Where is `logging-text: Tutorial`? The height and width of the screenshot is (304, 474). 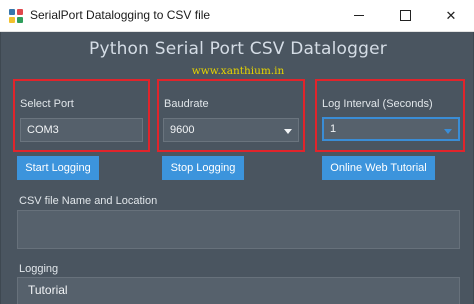 logging-text: Tutorial is located at coordinates (48, 290).